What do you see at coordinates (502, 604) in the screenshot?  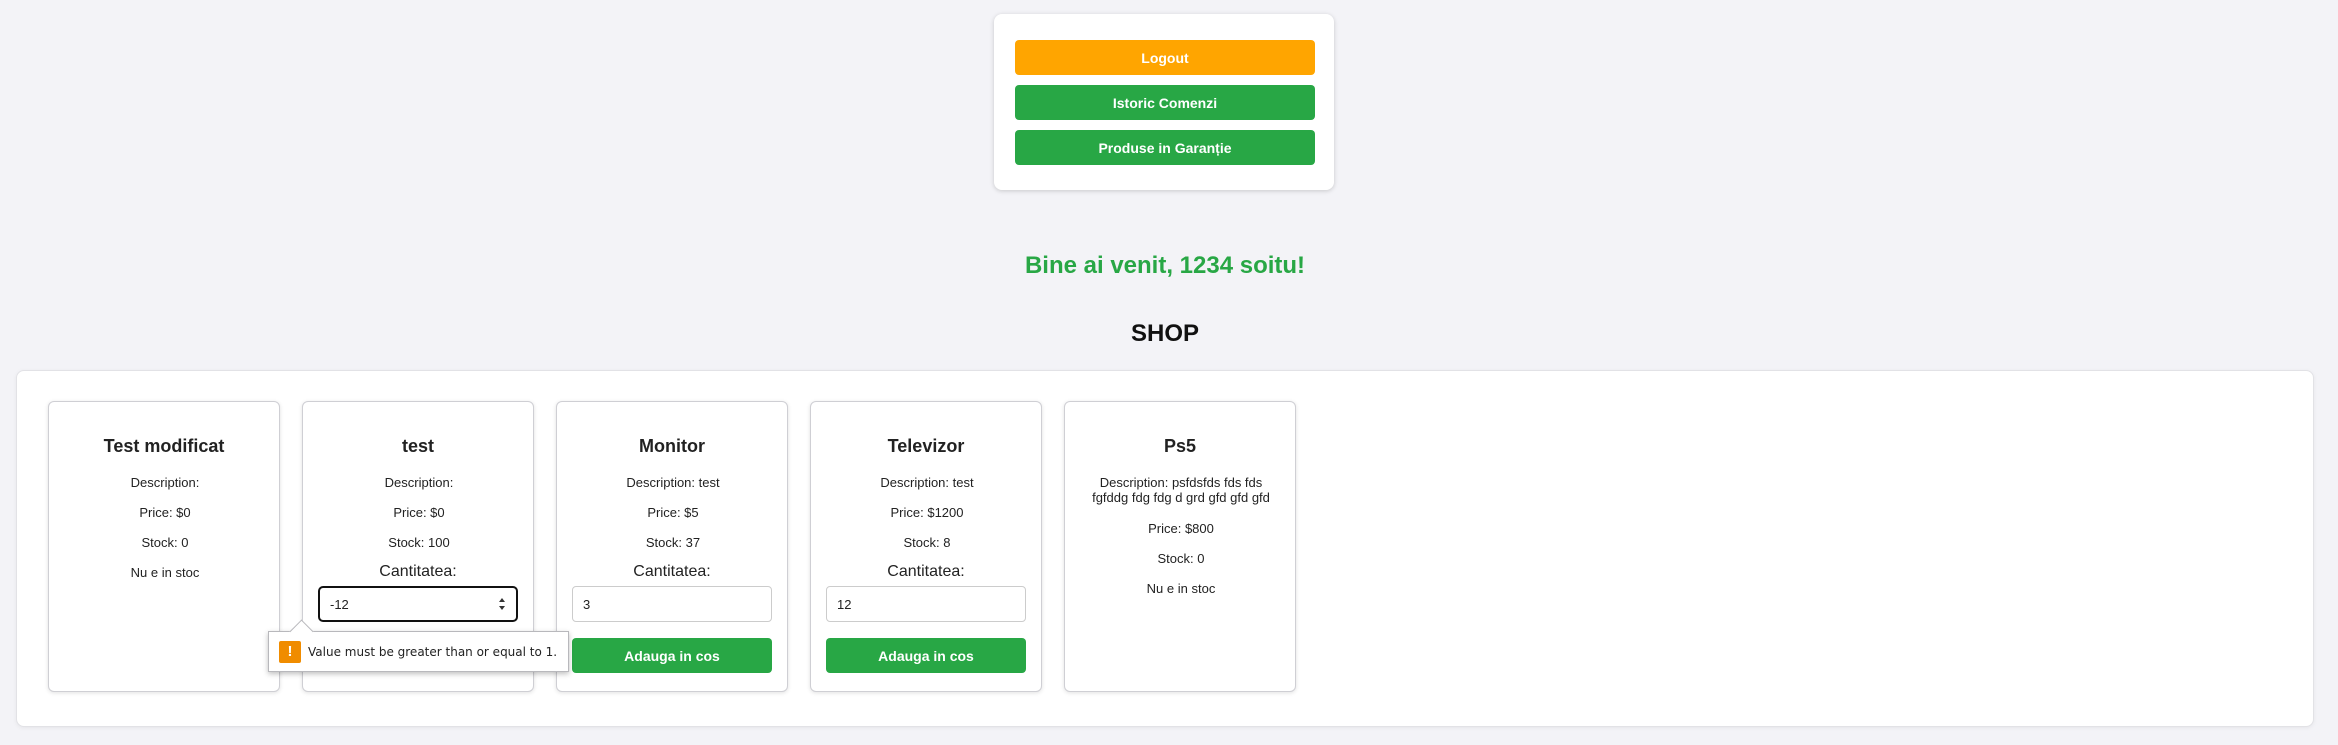 I see `spinner-arrows-icon` at bounding box center [502, 604].